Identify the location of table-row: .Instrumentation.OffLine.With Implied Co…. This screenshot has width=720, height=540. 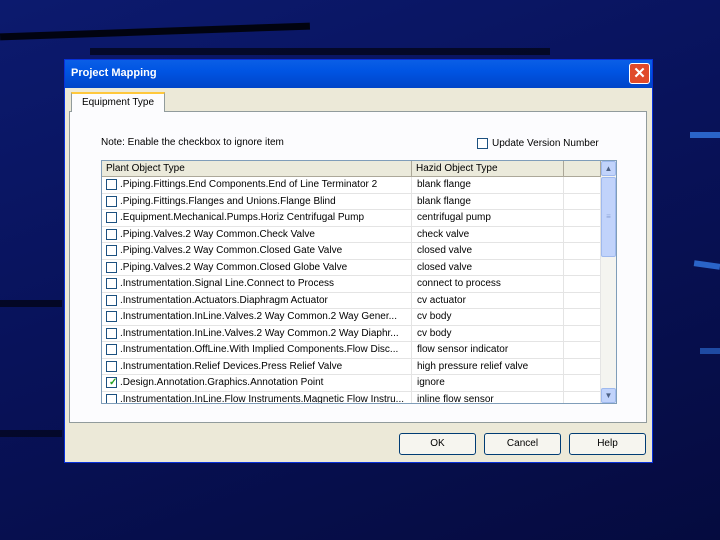
(351, 350).